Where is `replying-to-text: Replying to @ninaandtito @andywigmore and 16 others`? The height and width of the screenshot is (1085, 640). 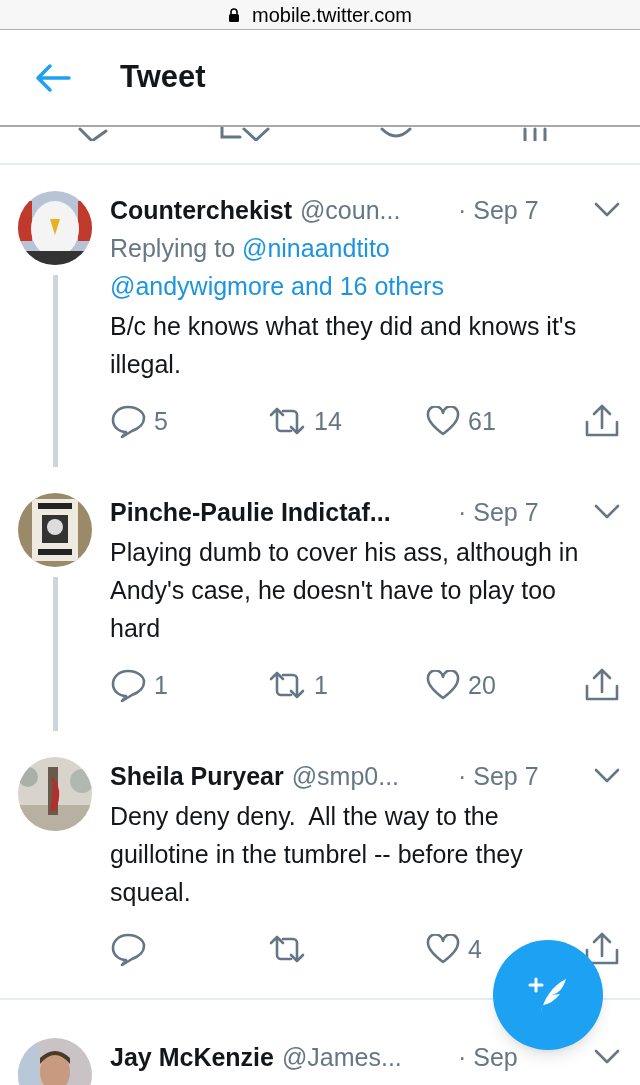
replying-to-text: Replying to @ninaandtito @andywigmore and 16 others is located at coordinates (277, 267).